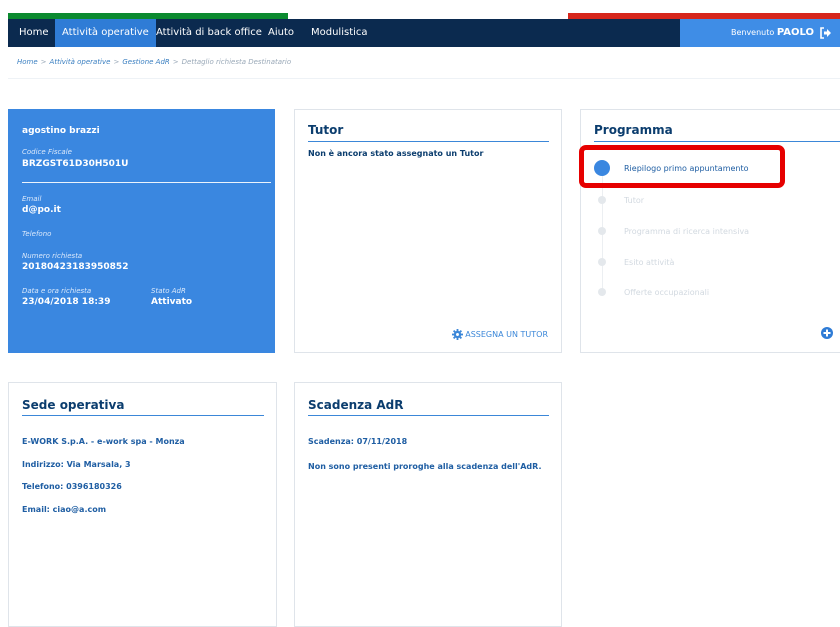 The height and width of the screenshot is (627, 840). Describe the element at coordinates (34, 33) in the screenshot. I see `nav-home: Home` at that location.